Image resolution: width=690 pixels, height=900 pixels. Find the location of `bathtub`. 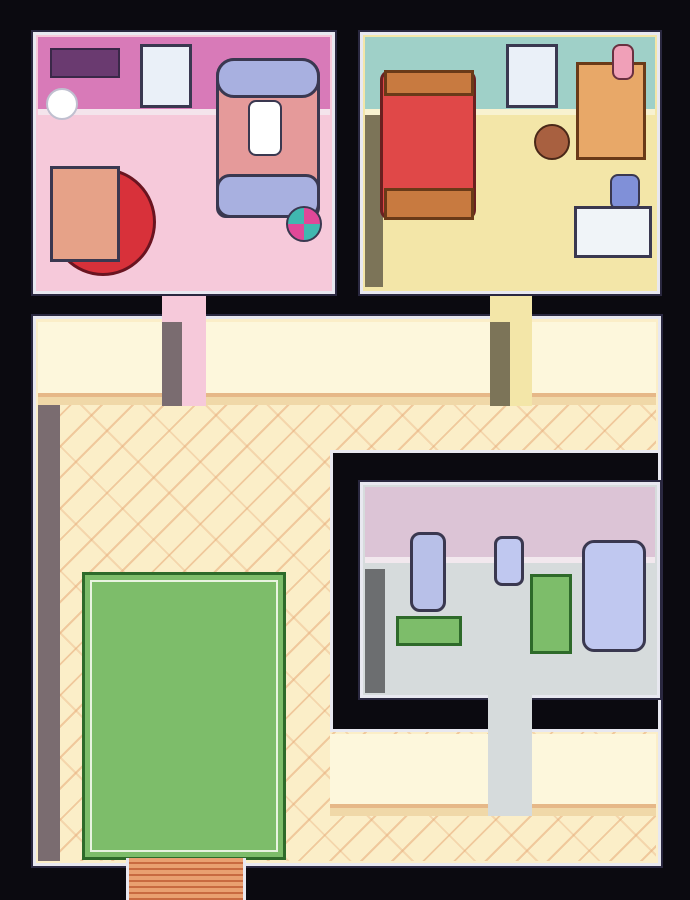

bathtub is located at coordinates (614, 596).